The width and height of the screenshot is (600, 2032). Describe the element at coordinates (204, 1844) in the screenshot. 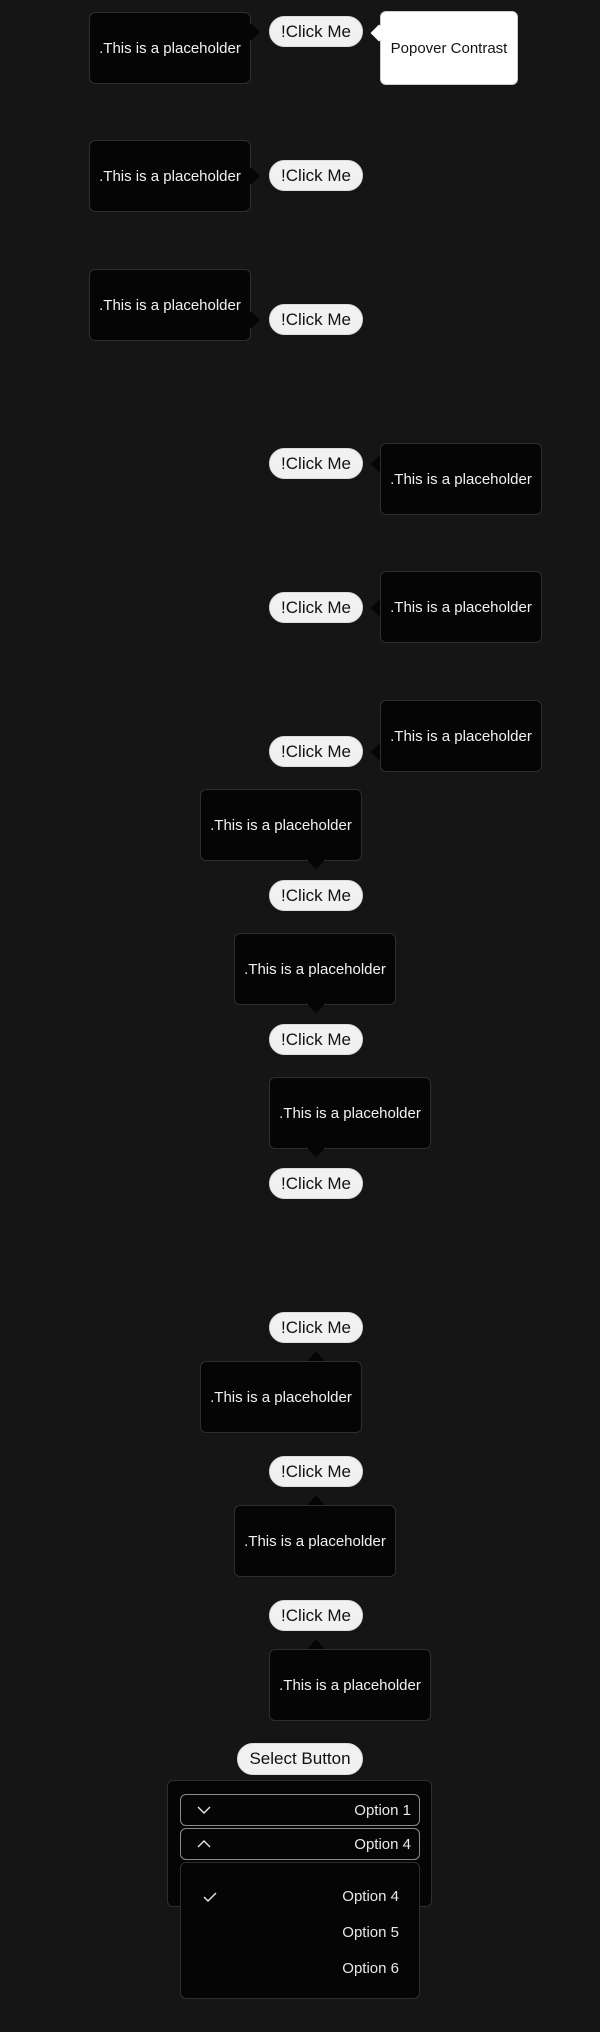

I see `chevron-up-icon` at that location.